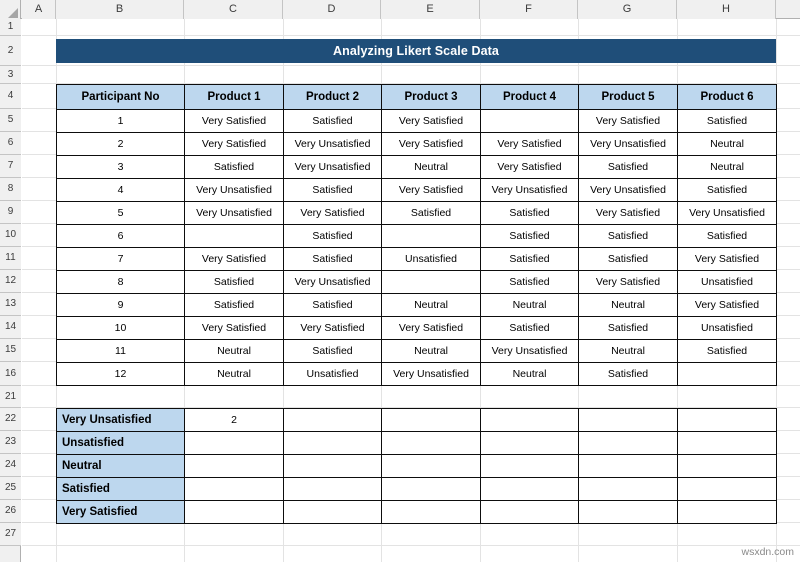  Describe the element at coordinates (10, 189) in the screenshot. I see `row-header-8: 8` at that location.